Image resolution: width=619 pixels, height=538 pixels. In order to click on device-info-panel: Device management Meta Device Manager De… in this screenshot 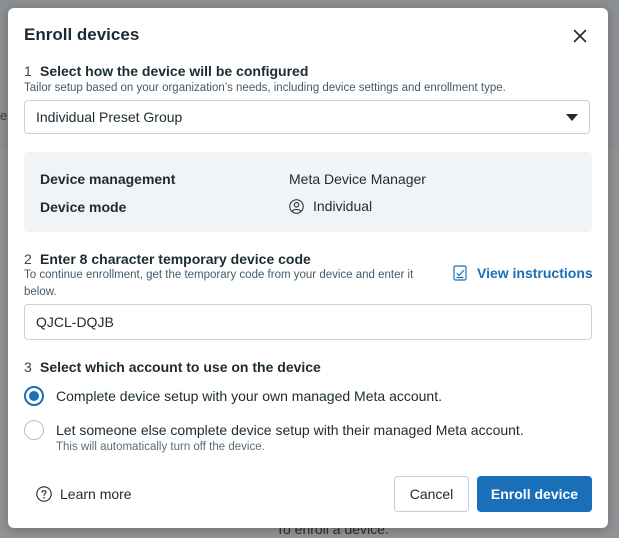, I will do `click(308, 192)`.